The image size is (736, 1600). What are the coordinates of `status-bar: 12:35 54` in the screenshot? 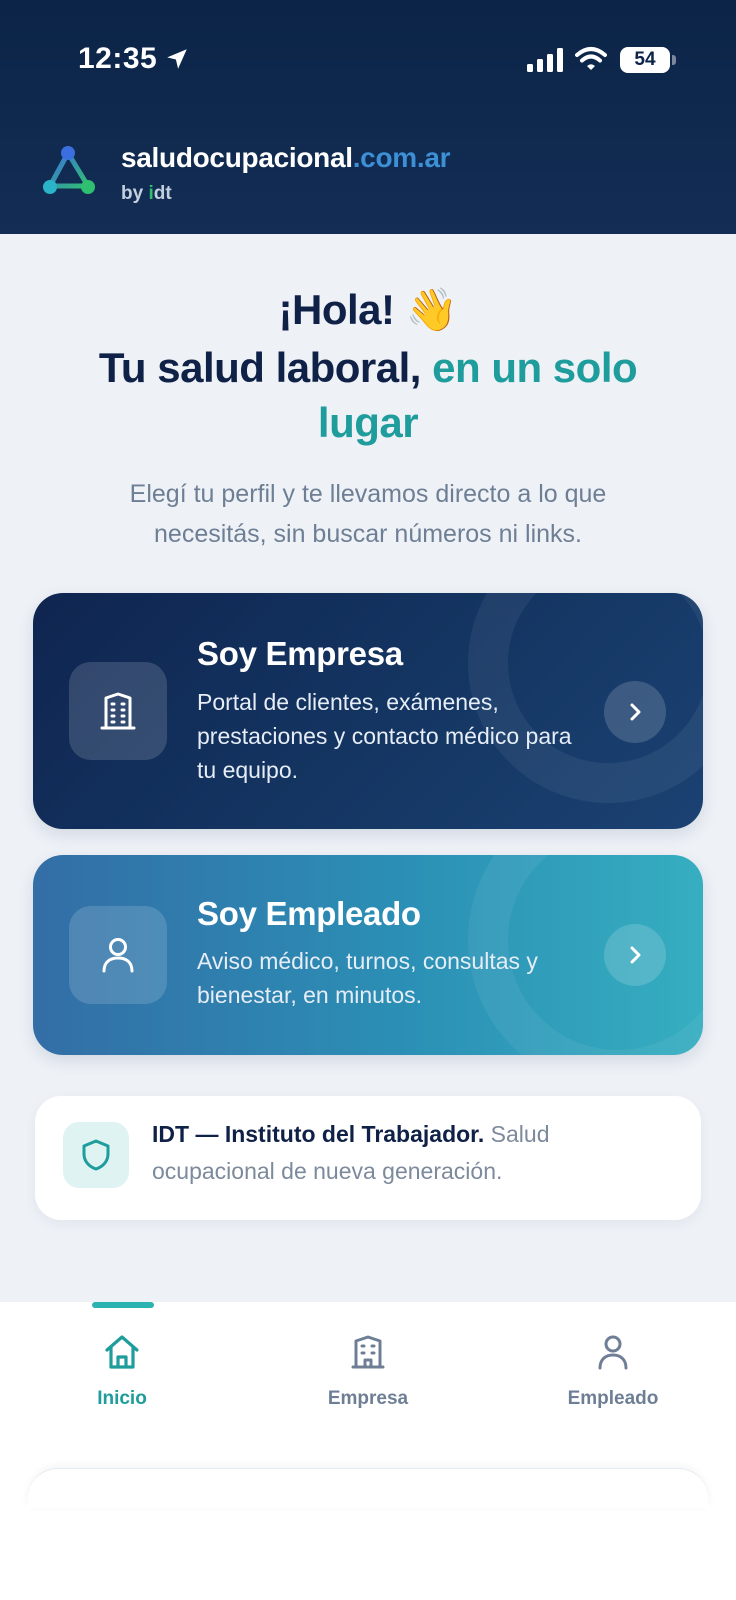 It's located at (368, 60).